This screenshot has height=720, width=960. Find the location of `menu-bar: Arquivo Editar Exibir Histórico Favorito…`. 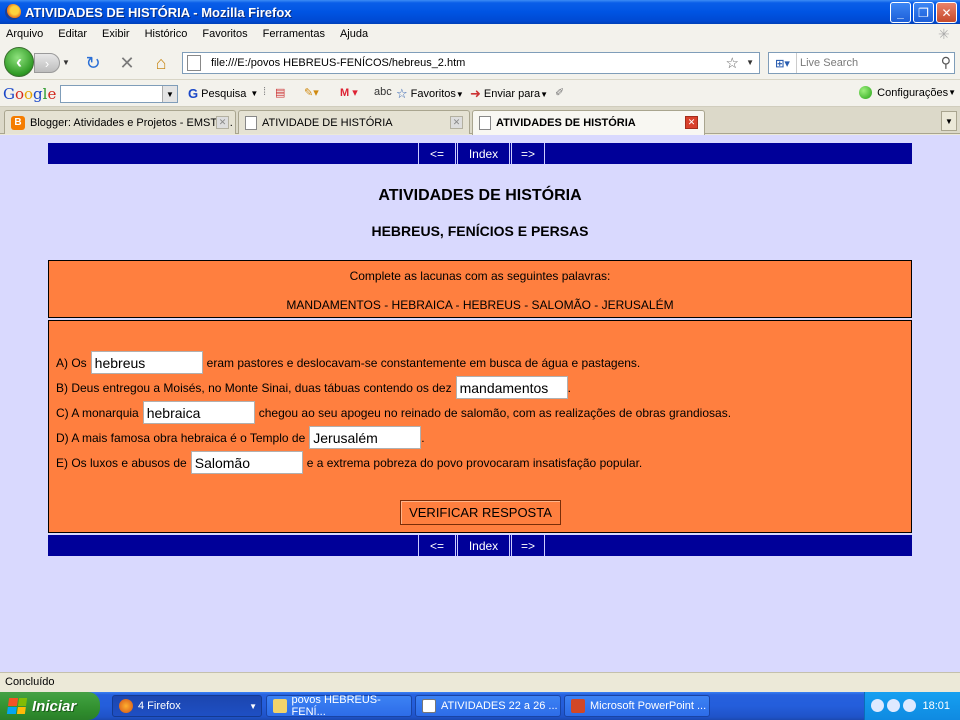

menu-bar: Arquivo Editar Exibir Histórico Favorito… is located at coordinates (480, 34).